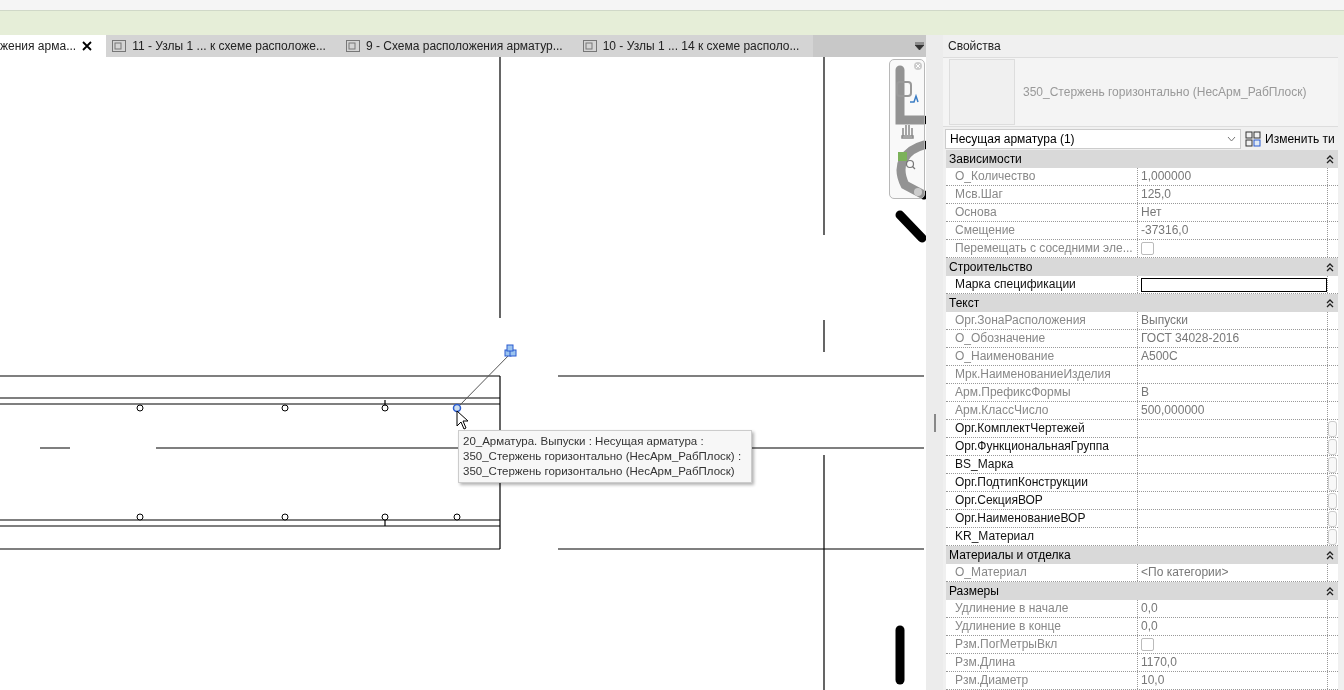  I want to click on property-label: Основа, so click(1042, 212).